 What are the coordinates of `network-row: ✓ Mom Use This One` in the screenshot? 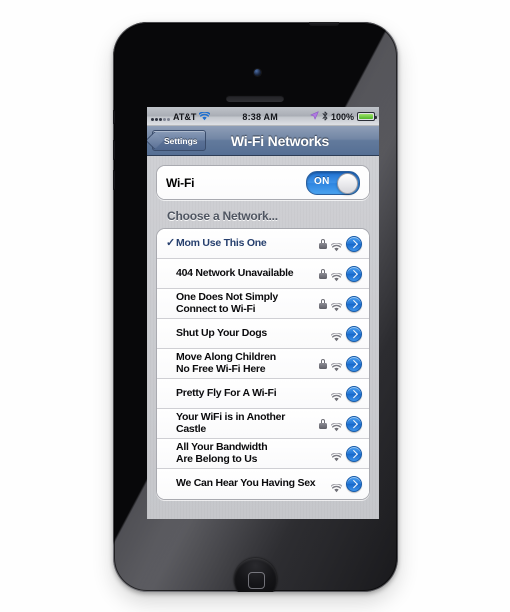 It's located at (263, 244).